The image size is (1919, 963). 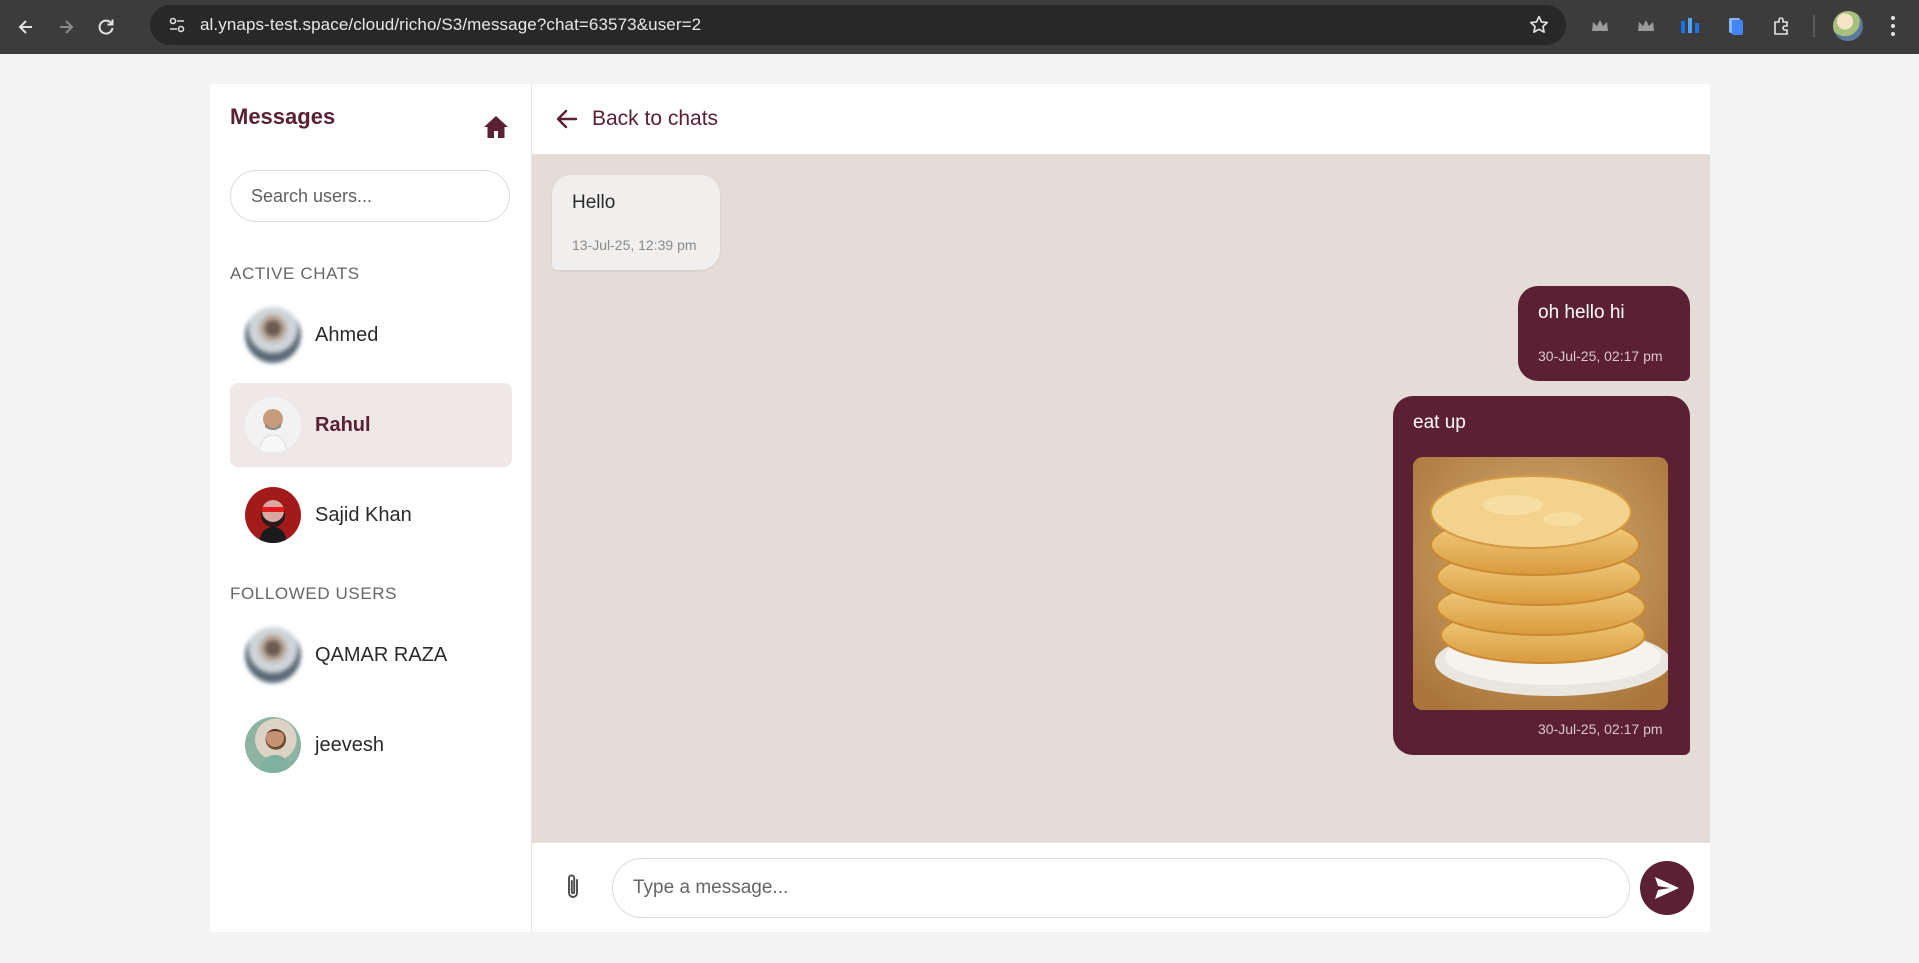 What do you see at coordinates (496, 127) in the screenshot?
I see `home-icon` at bounding box center [496, 127].